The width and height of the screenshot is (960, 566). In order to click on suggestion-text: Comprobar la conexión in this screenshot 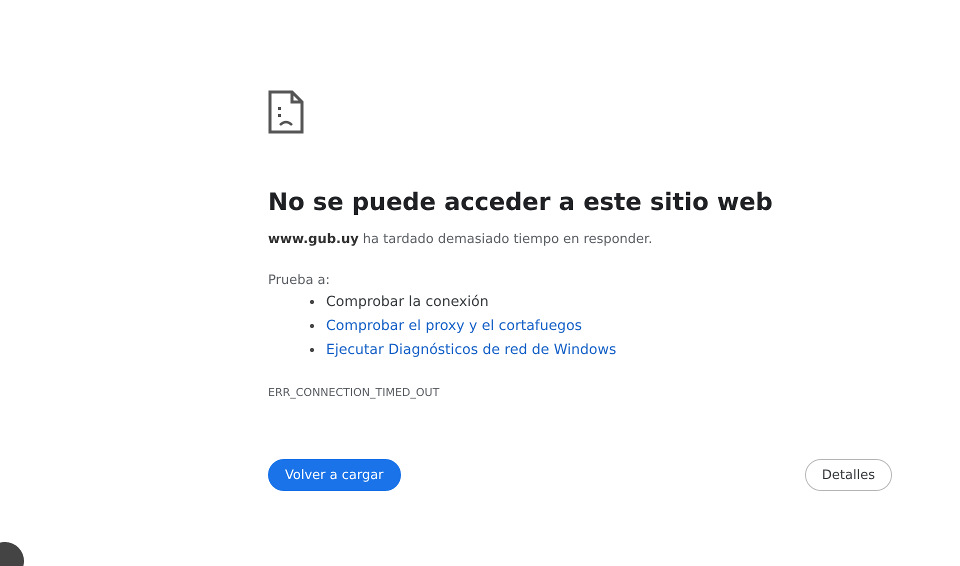, I will do `click(407, 302)`.